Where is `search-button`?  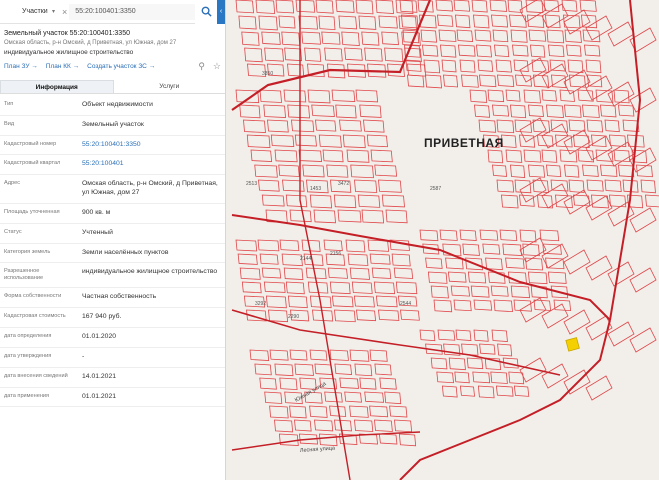
search-button is located at coordinates (206, 12).